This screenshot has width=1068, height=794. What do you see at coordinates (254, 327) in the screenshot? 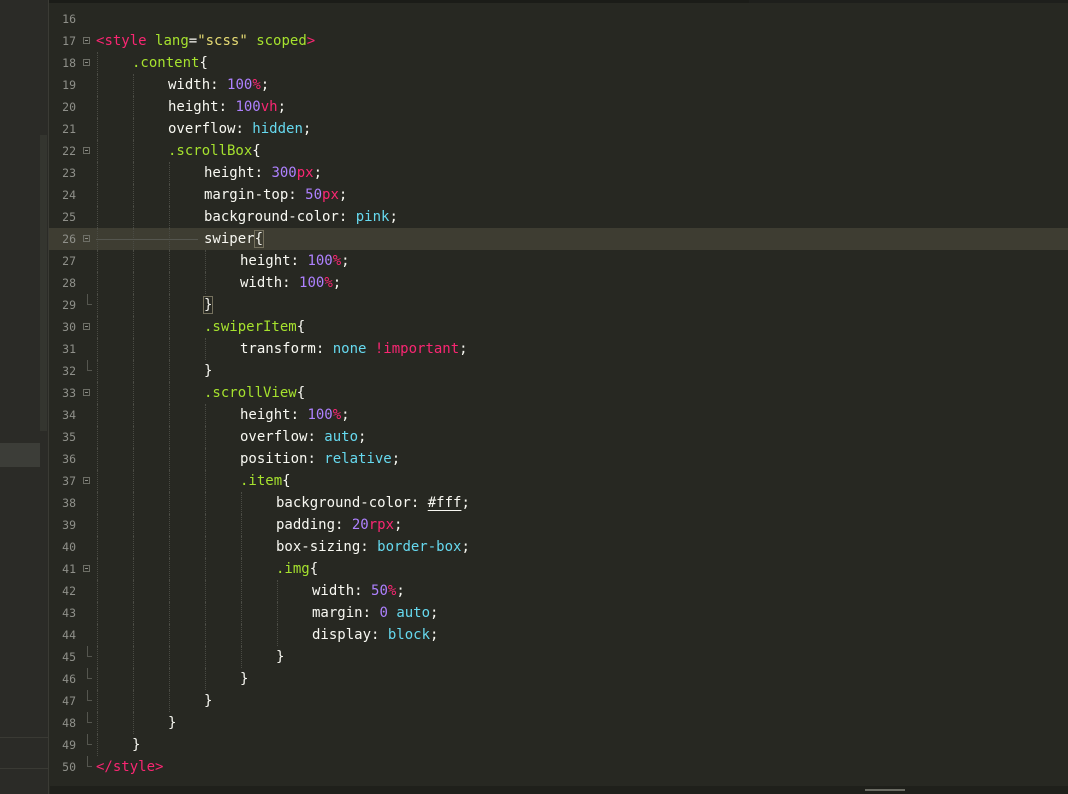
I see `code-text: .swiperItem{` at bounding box center [254, 327].